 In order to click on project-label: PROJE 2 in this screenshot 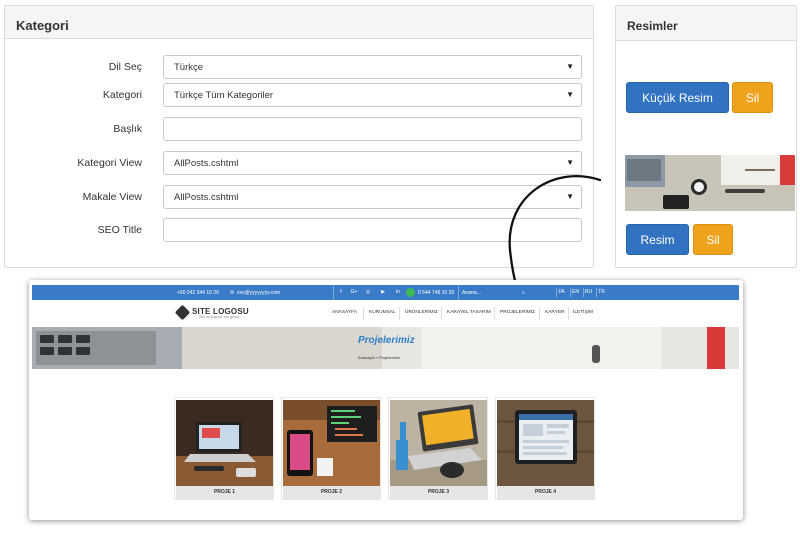, I will do `click(331, 492)`.